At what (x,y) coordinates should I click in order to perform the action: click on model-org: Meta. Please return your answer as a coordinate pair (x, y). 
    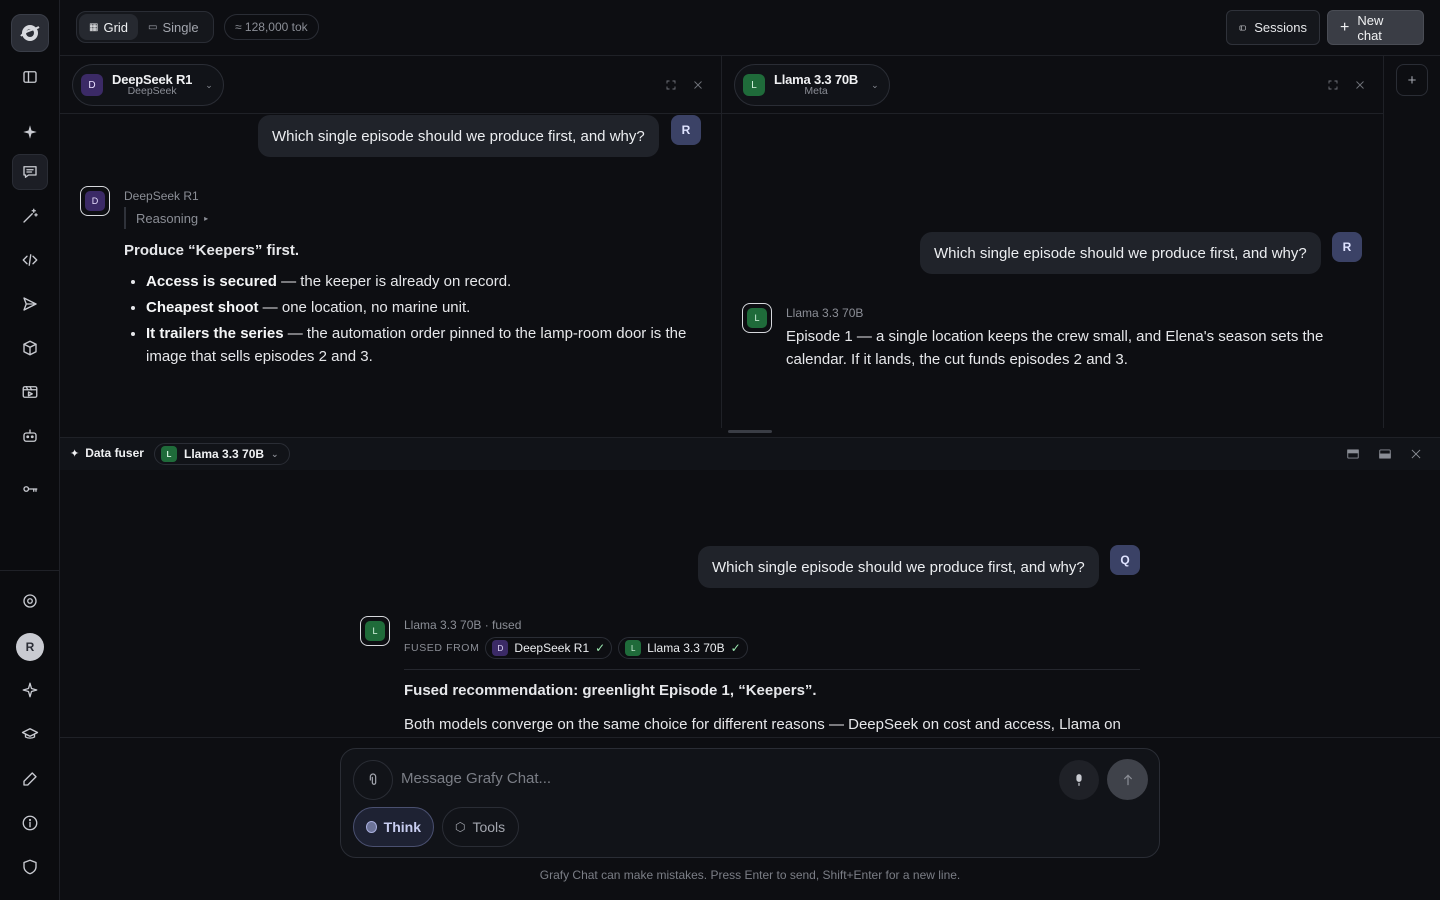
    Looking at the image, I should click on (816, 91).